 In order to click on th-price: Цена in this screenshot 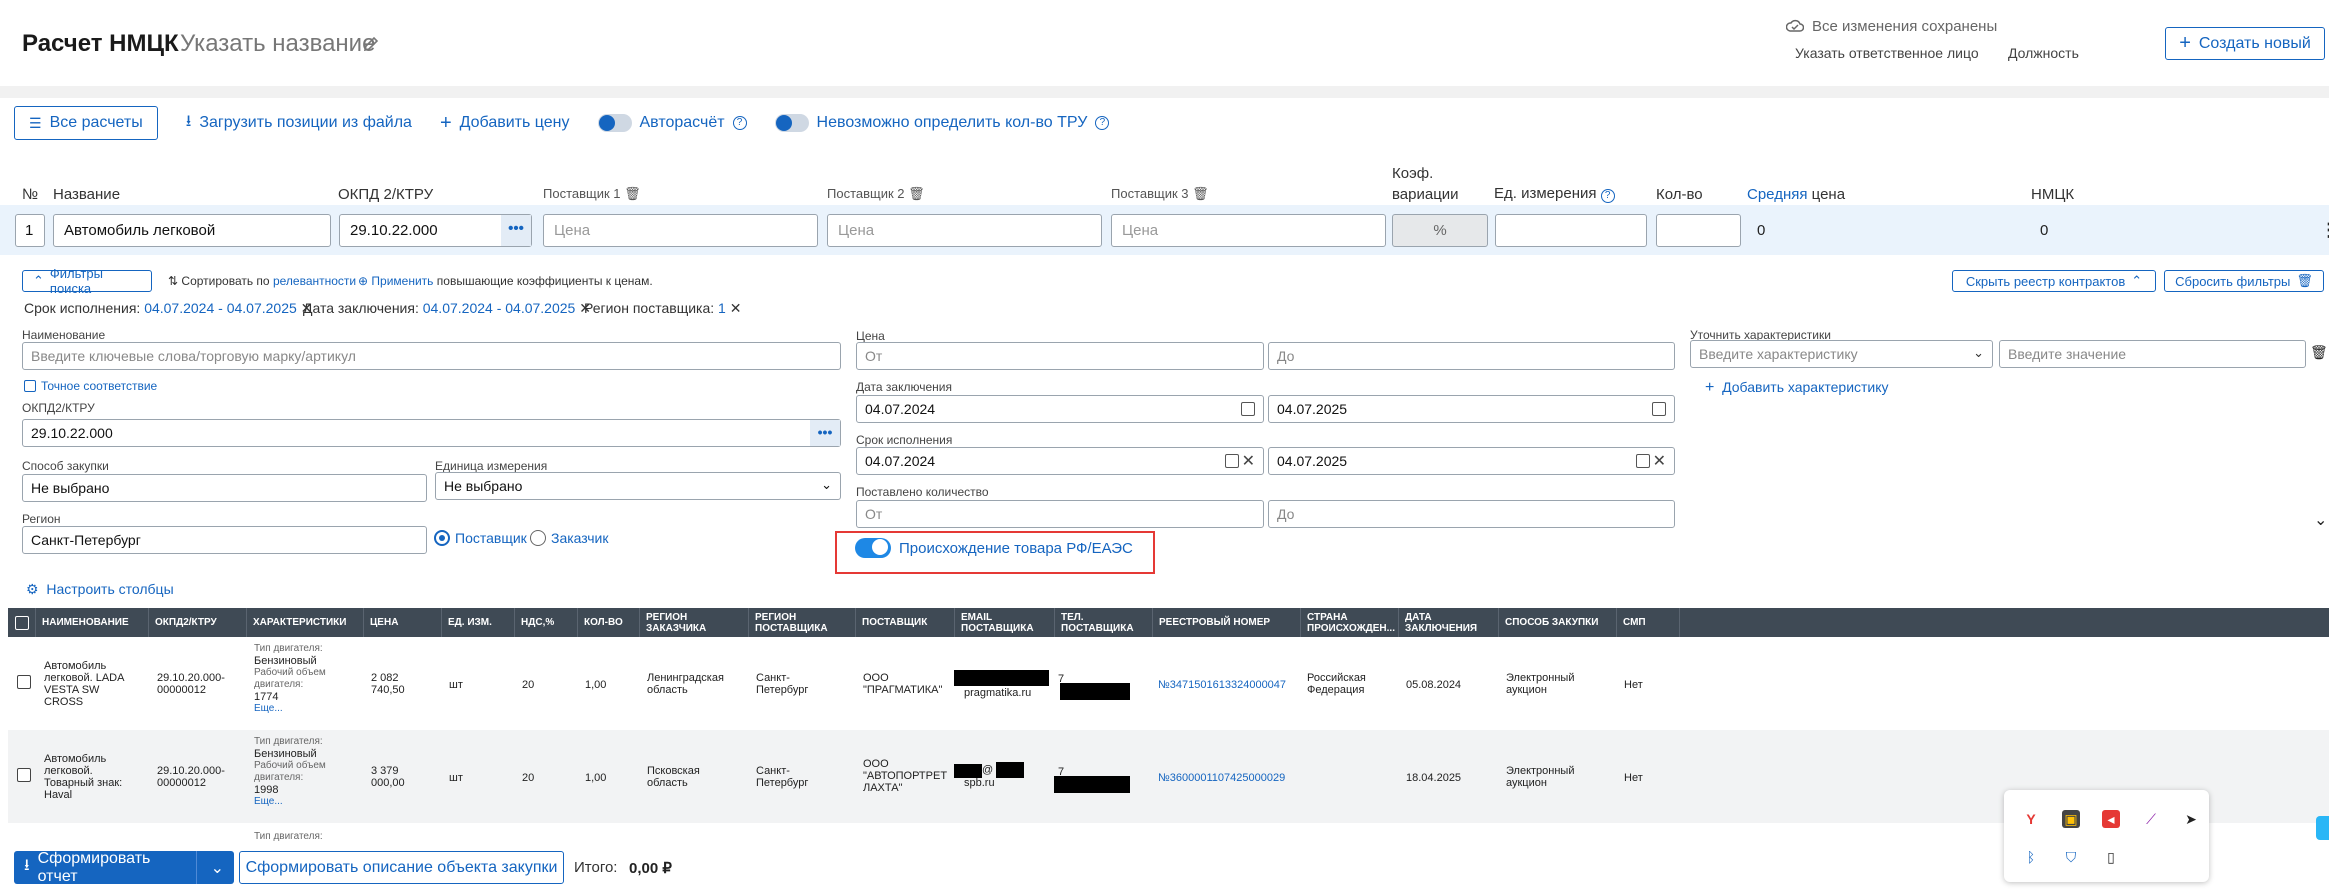, I will do `click(403, 622)`.